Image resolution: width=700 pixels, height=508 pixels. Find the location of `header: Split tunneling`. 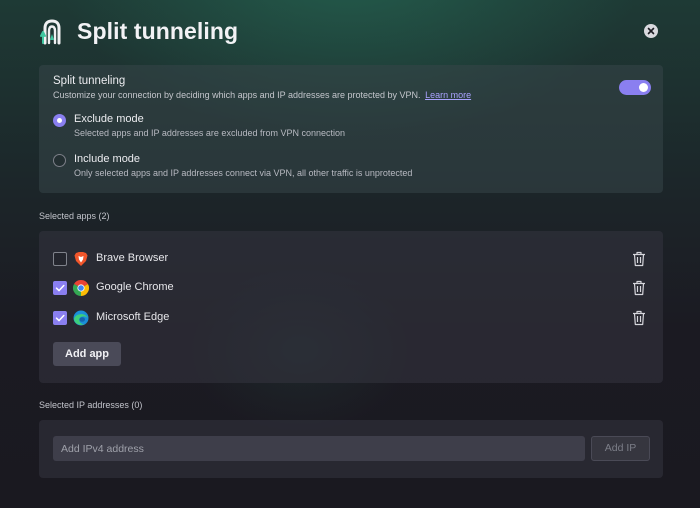

header: Split tunneling is located at coordinates (369, 33).